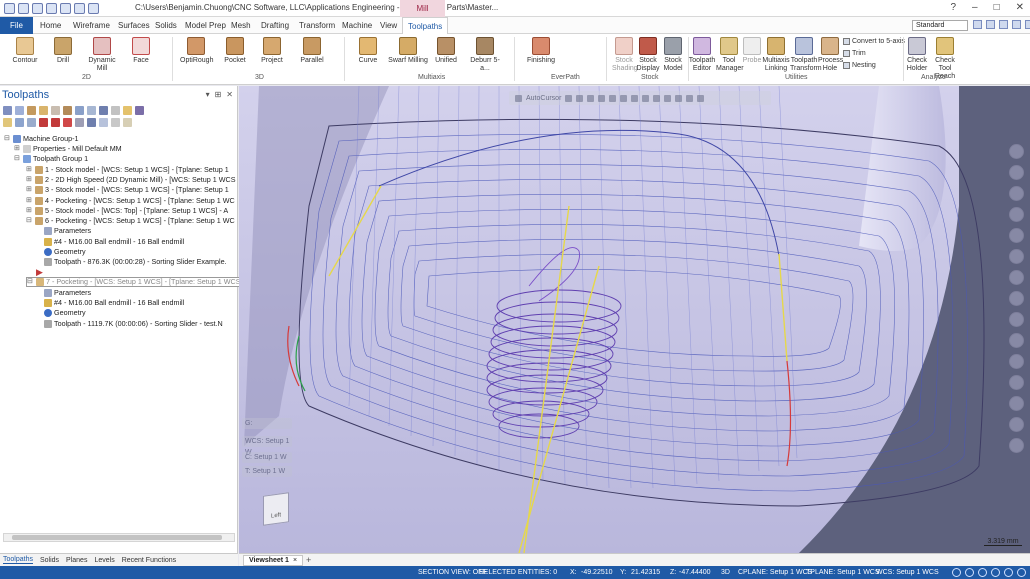 The width and height of the screenshot is (1030, 579). Describe the element at coordinates (91, 25) in the screenshot. I see `tab-wireframe: Wireframe` at that location.